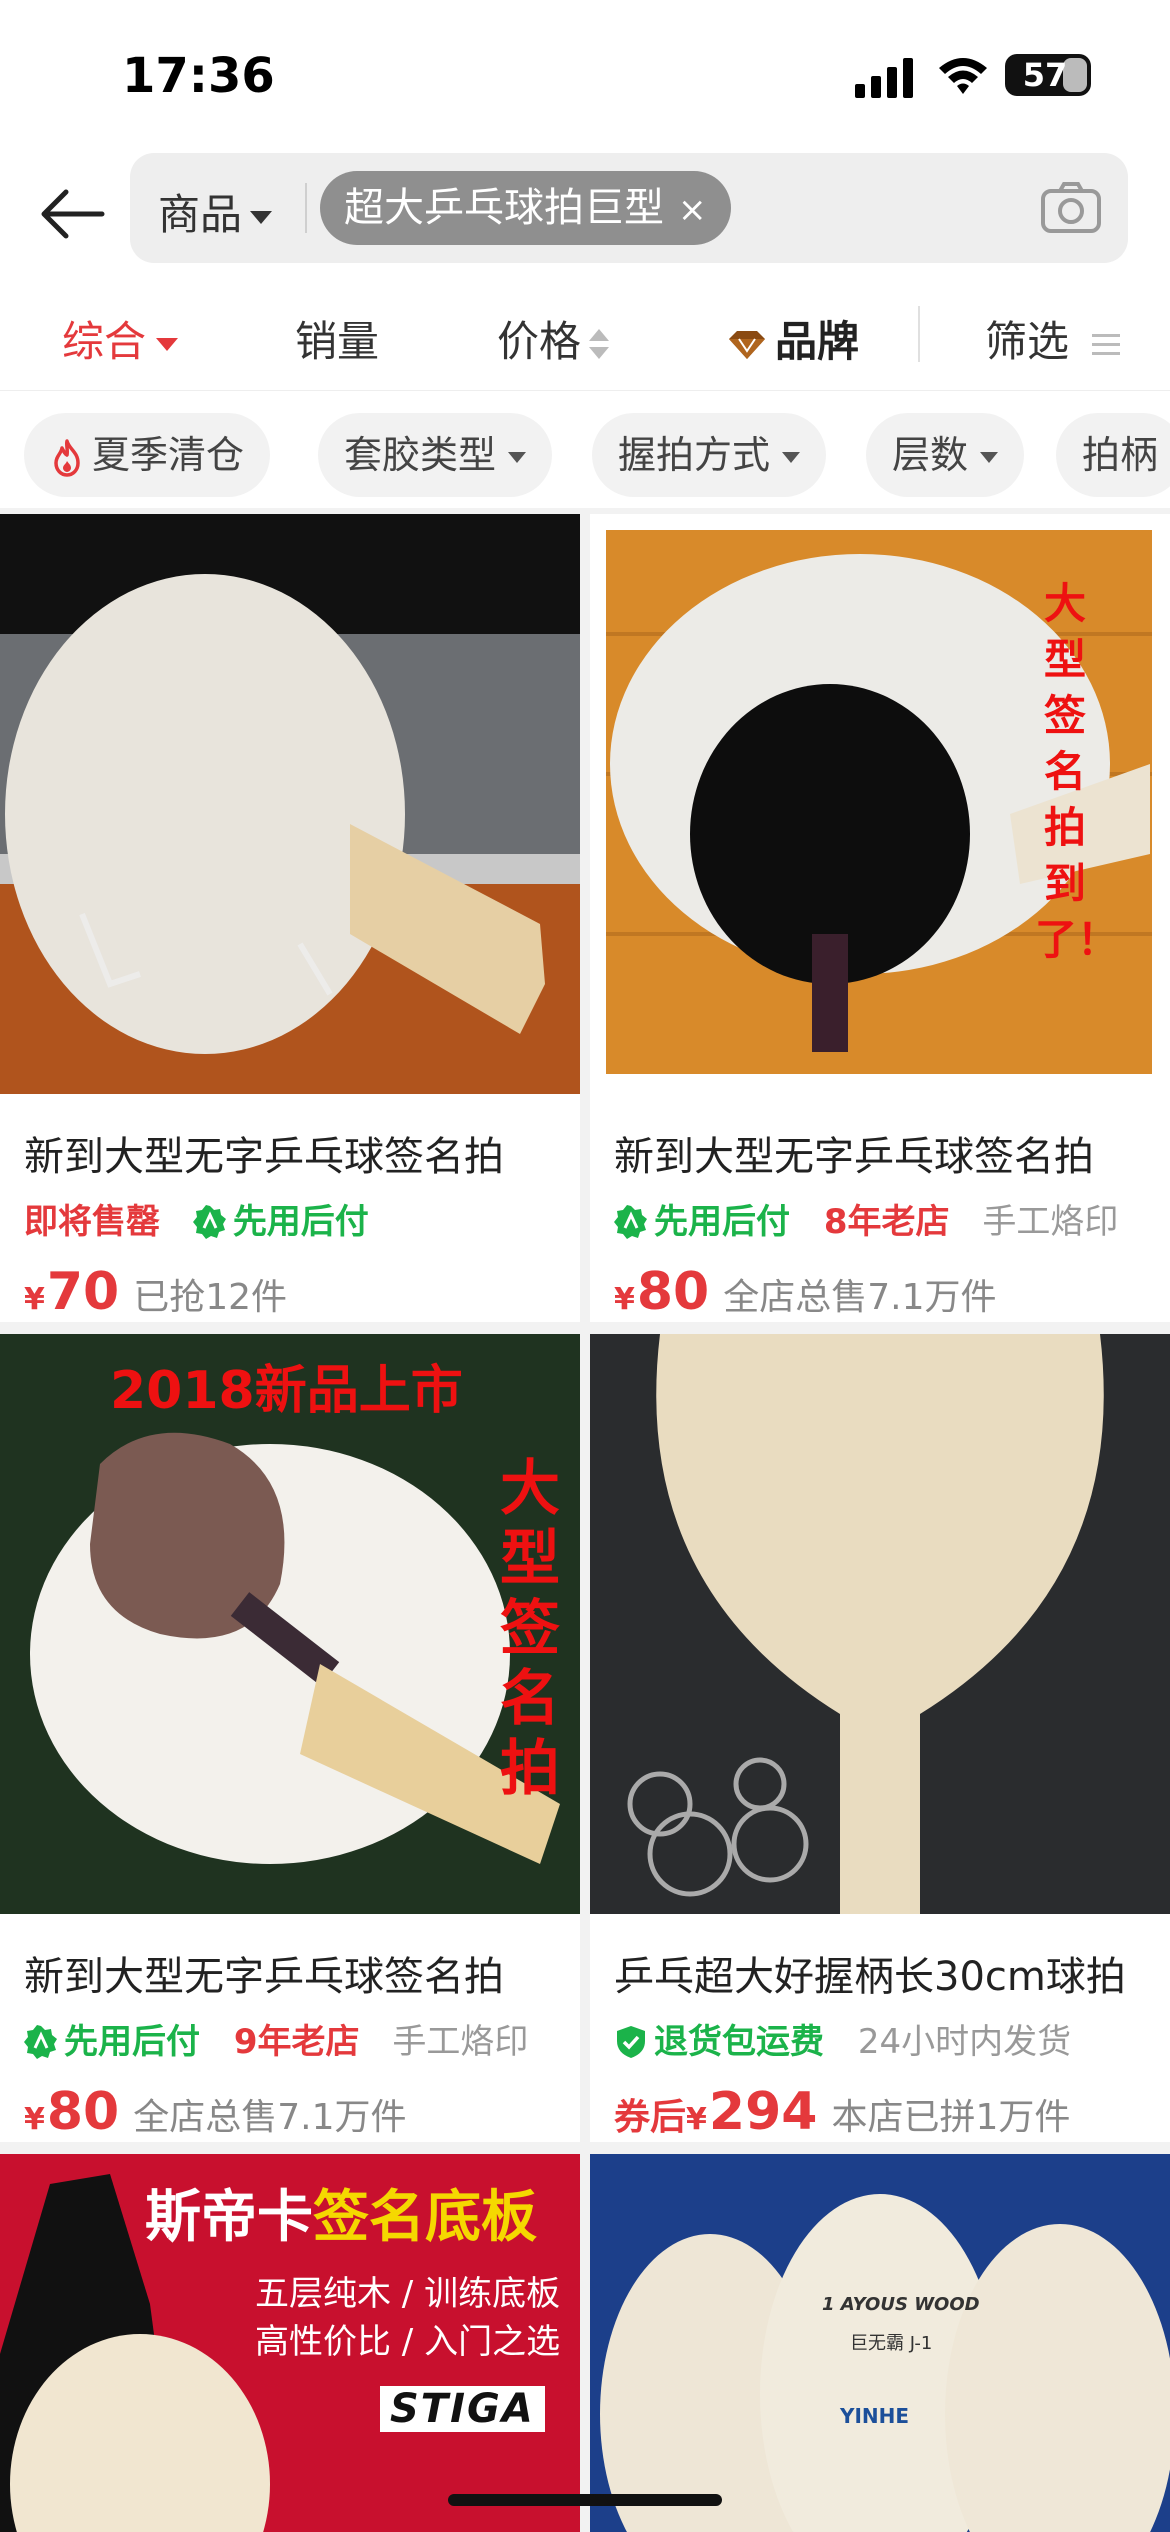  What do you see at coordinates (408, 2342) in the screenshot?
I see `banner-line: 高性价比 / 入门之选` at bounding box center [408, 2342].